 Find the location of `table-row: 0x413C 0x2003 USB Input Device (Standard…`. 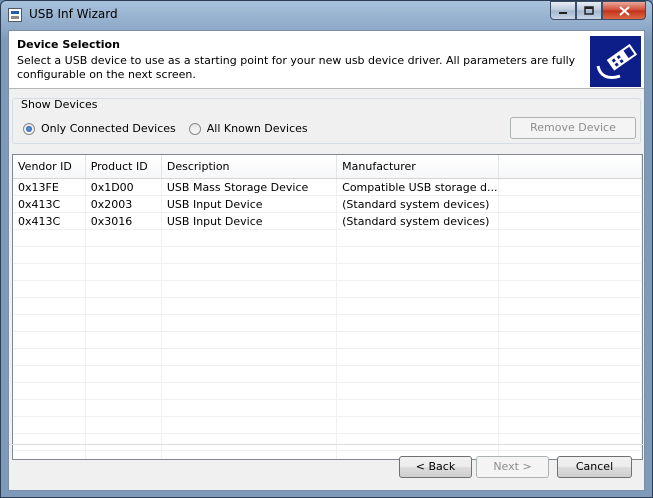

table-row: 0x413C 0x2003 USB Input Device (Standard… is located at coordinates (327, 204).